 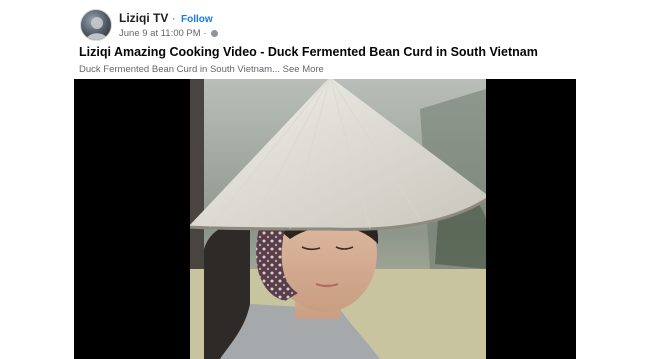 I want to click on author-name: Liziqi TV, so click(x=143, y=18).